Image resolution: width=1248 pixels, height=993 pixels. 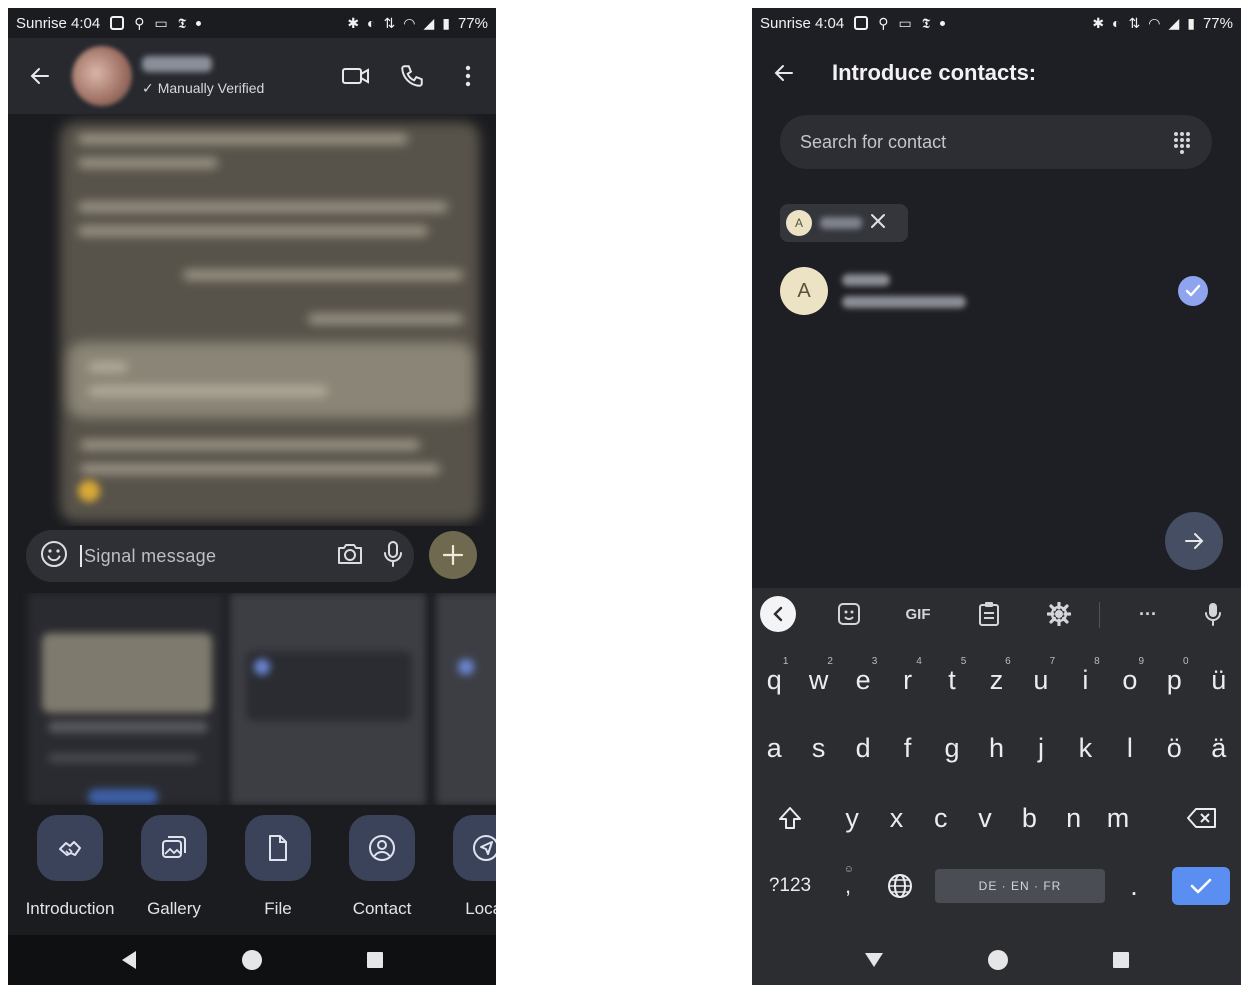 I want to click on video-call-button, so click(x=356, y=76).